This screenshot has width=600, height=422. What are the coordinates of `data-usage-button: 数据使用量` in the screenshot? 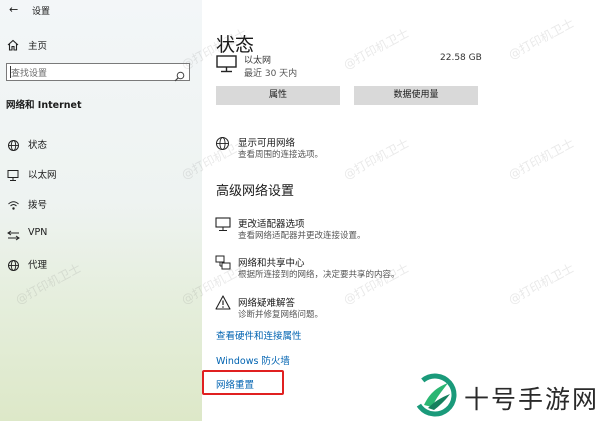 It's located at (416, 95).